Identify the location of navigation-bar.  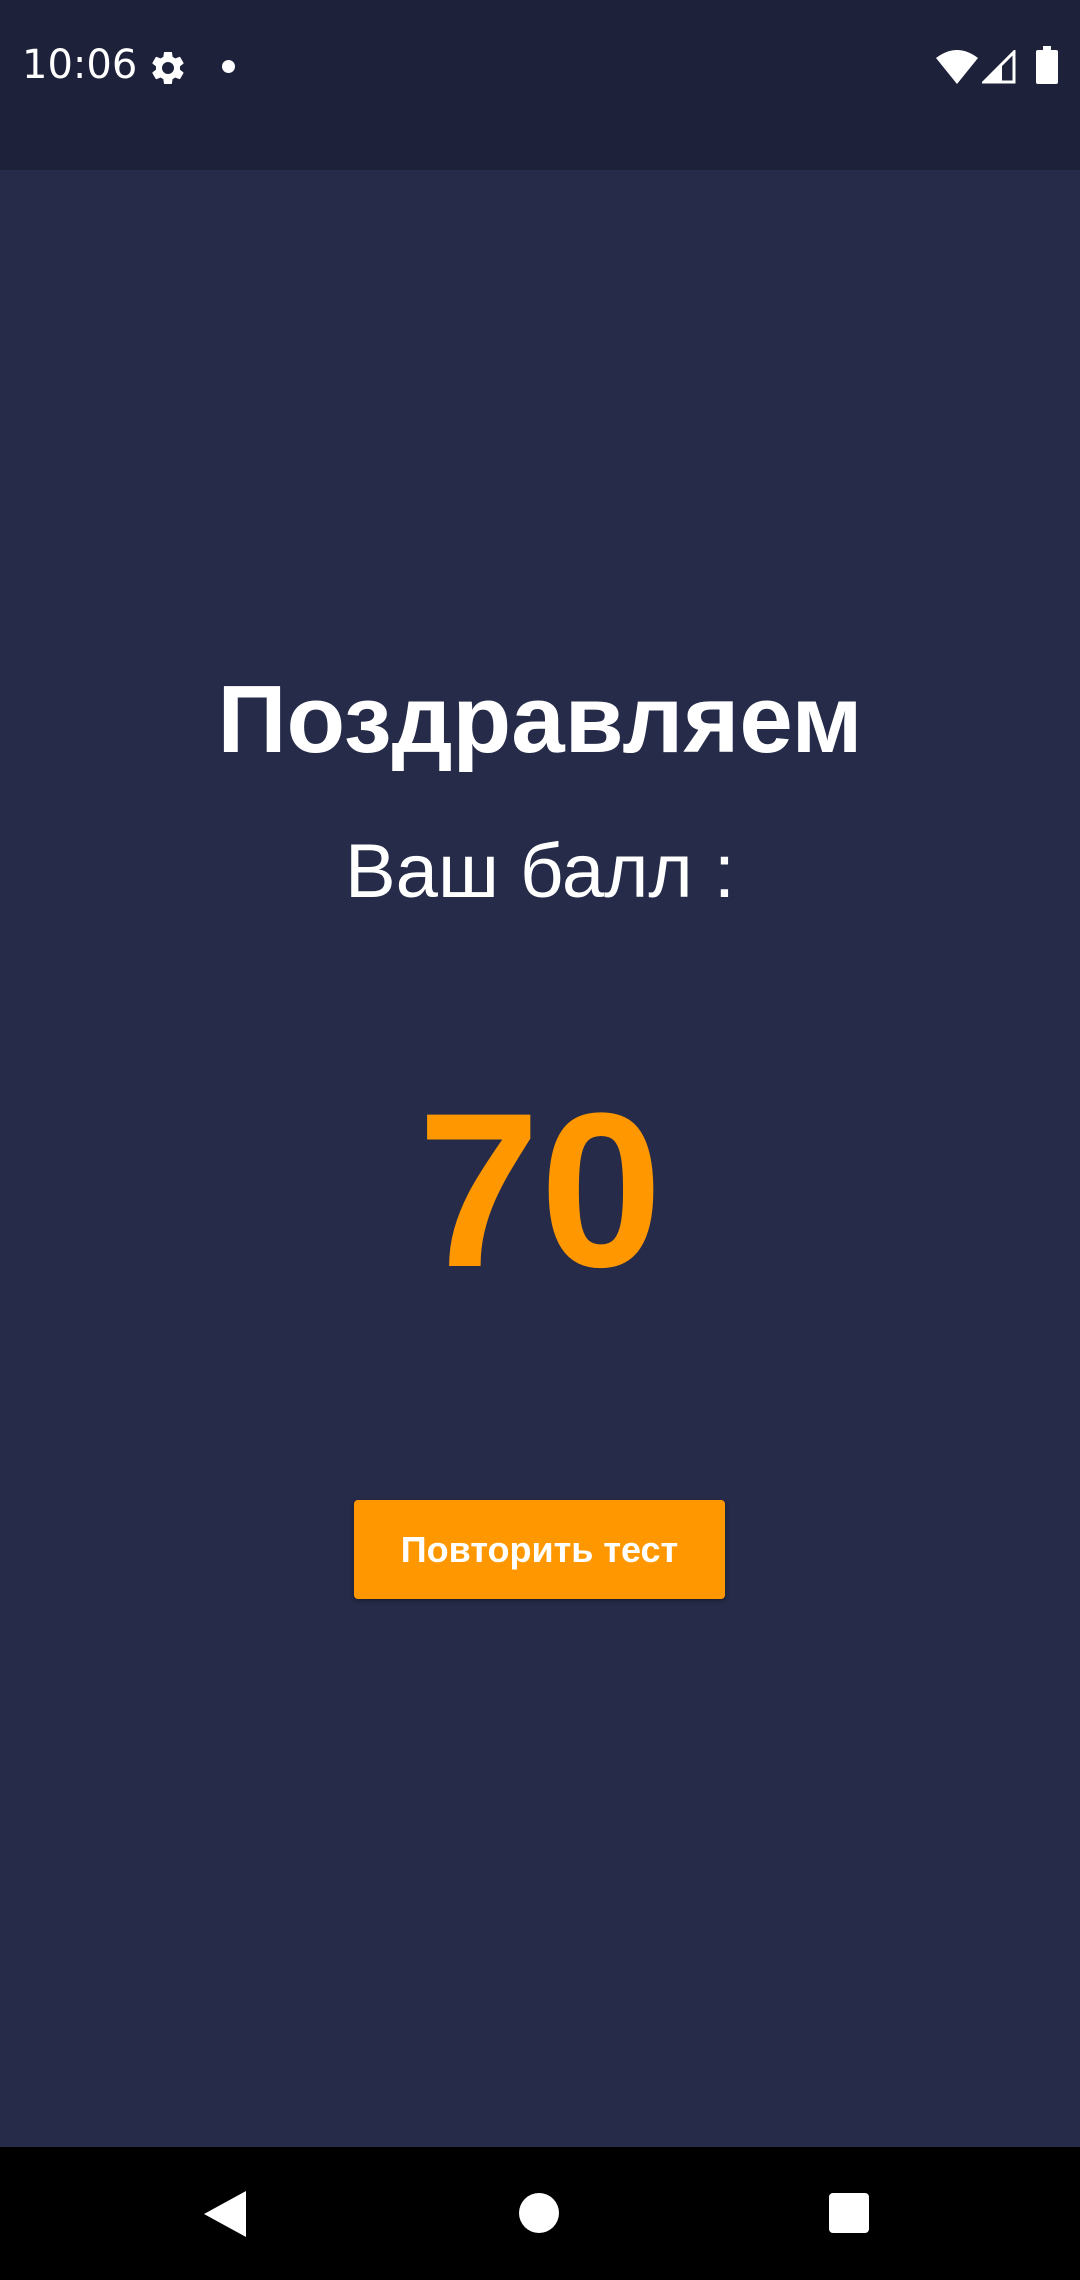
(540, 2213).